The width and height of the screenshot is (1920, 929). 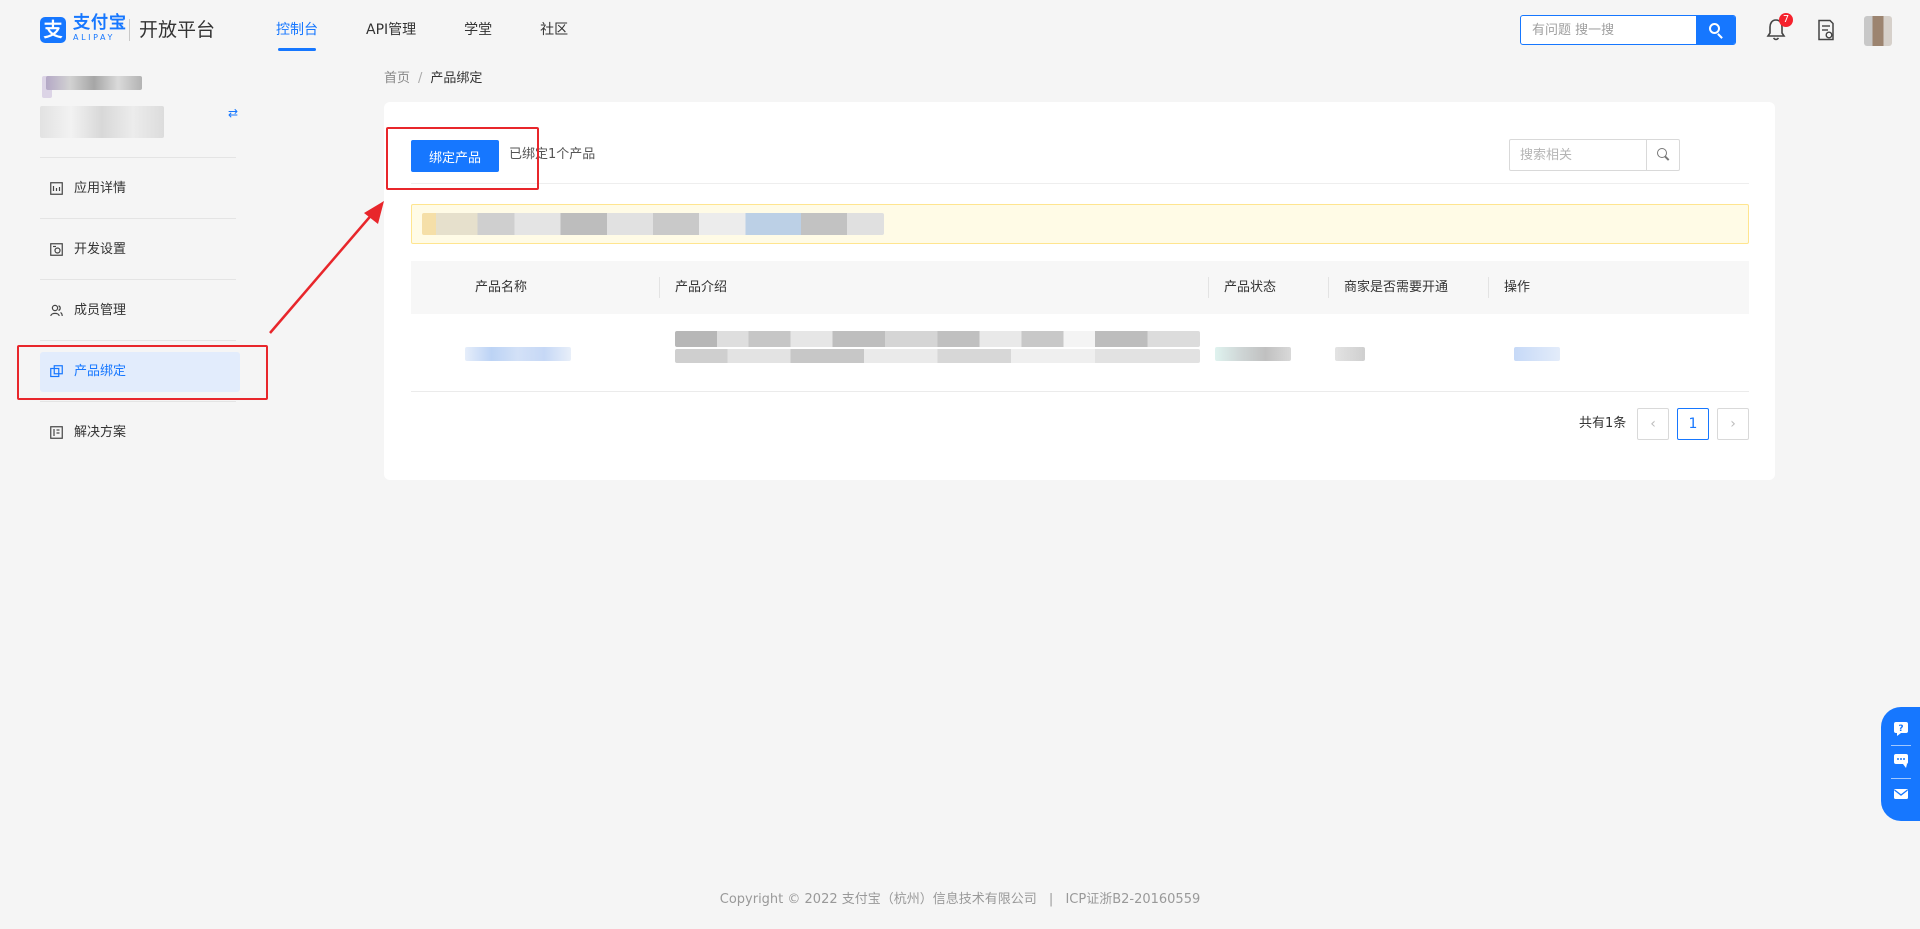 What do you see at coordinates (140, 433) in the screenshot?
I see `sidebar-item-solutions: 解决方案` at bounding box center [140, 433].